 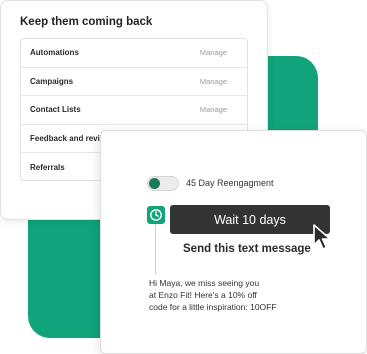 I want to click on list-item-label: Feedback and review, so click(x=70, y=139).